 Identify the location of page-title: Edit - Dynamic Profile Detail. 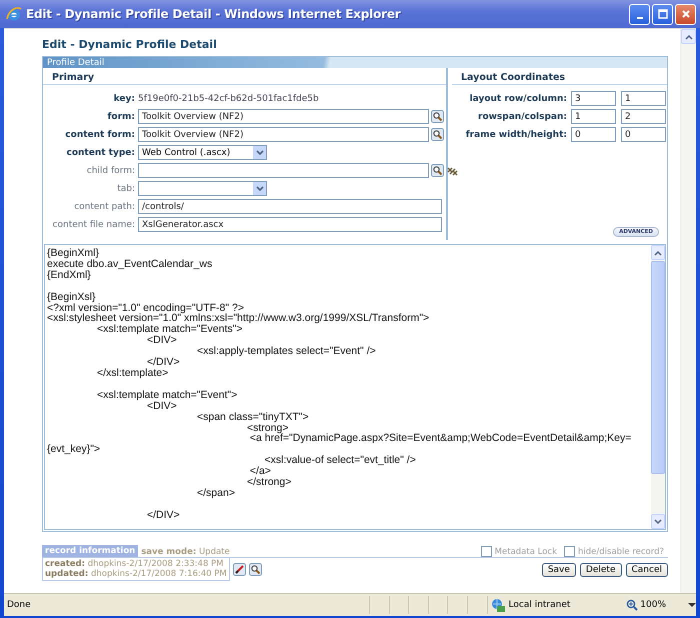
(130, 44).